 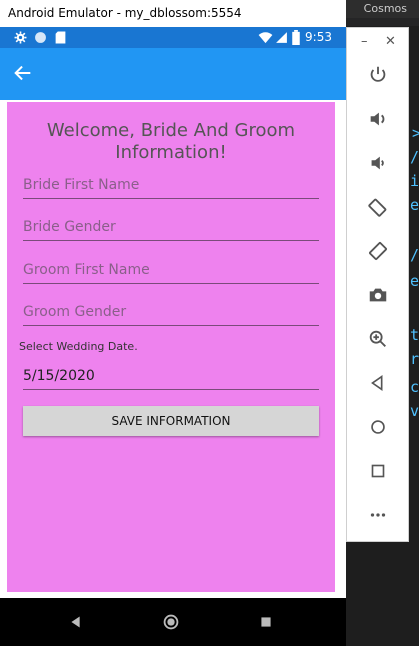 What do you see at coordinates (171, 421) in the screenshot?
I see `save-information-button: SAVE INFORMATION` at bounding box center [171, 421].